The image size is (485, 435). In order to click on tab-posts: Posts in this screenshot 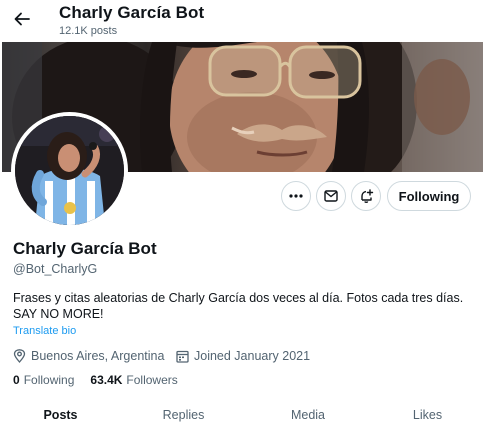, I will do `click(60, 415)`.